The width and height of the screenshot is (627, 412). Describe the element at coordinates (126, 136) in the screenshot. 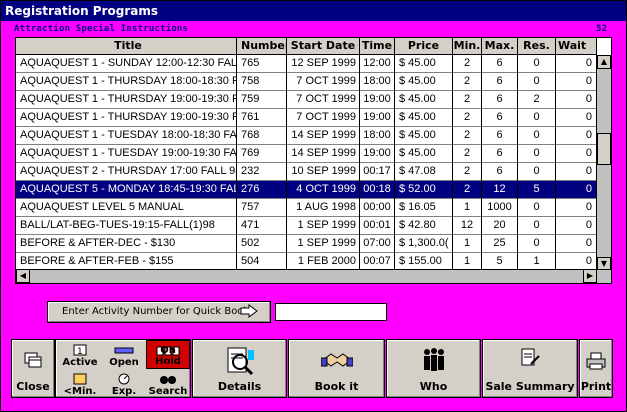

I see `cell-title: AQUAQUEST 1 - TUESDAY 18:00-18:30 FAL` at that location.